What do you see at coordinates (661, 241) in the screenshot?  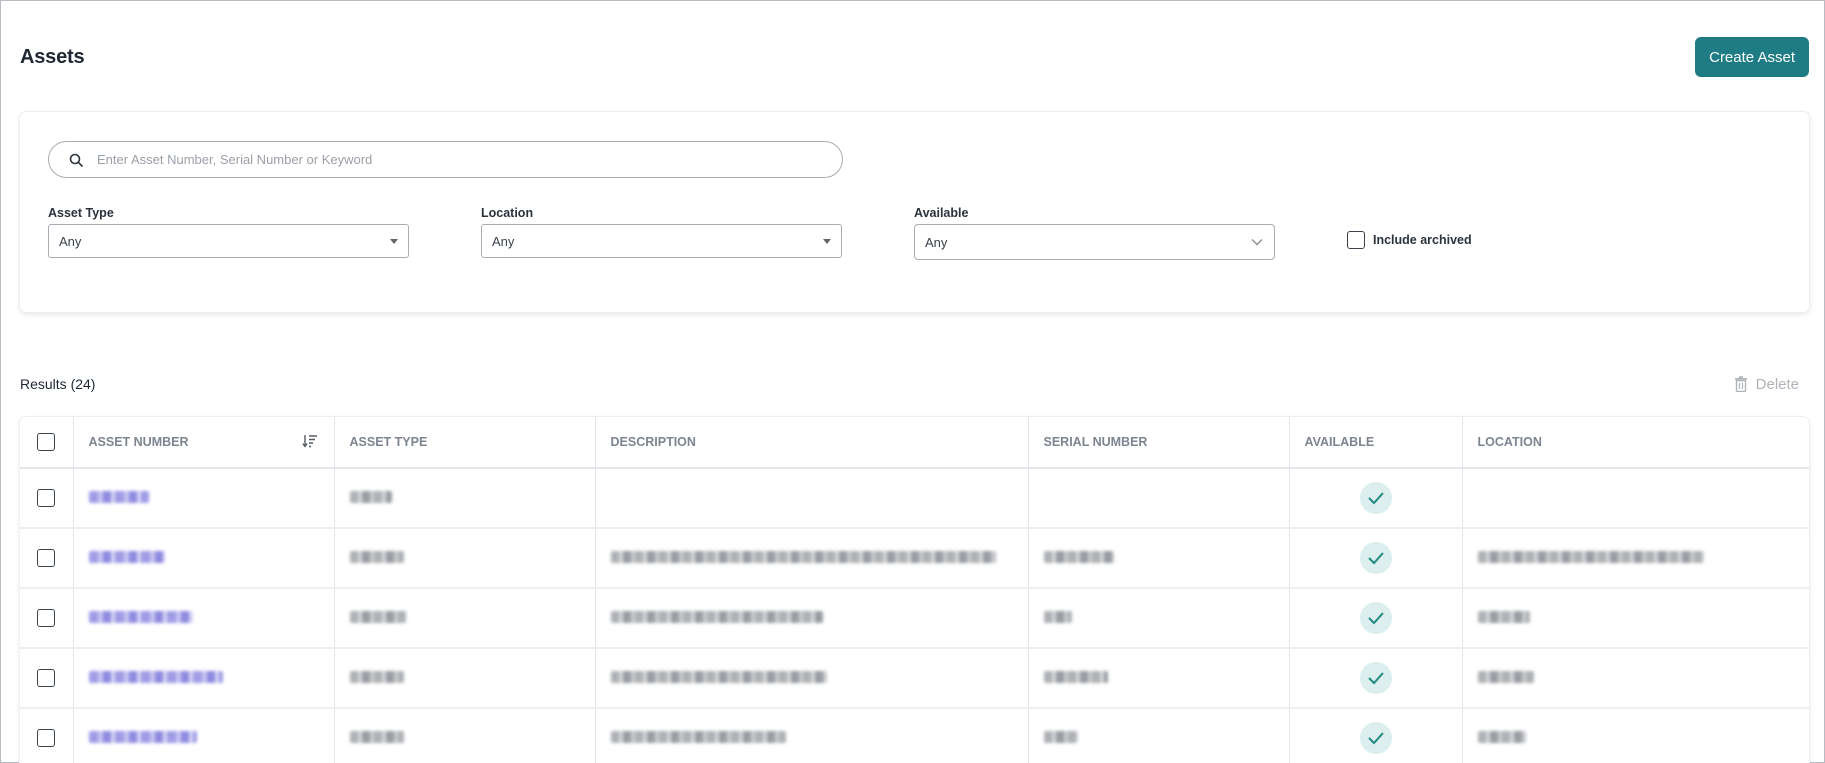 I see `location-select: Any` at bounding box center [661, 241].